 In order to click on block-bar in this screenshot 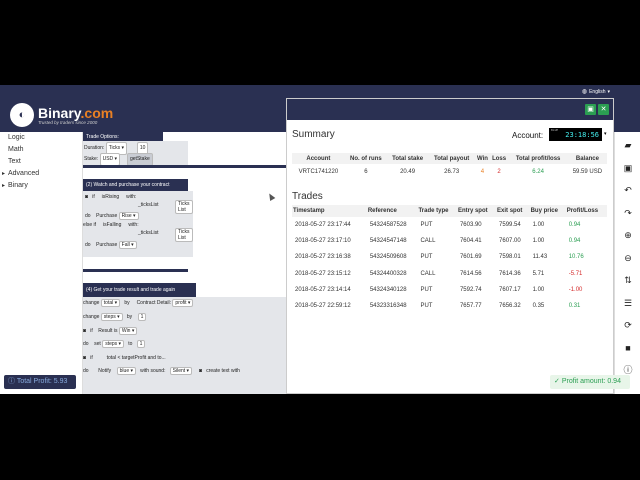, I will do `click(184, 166)`.